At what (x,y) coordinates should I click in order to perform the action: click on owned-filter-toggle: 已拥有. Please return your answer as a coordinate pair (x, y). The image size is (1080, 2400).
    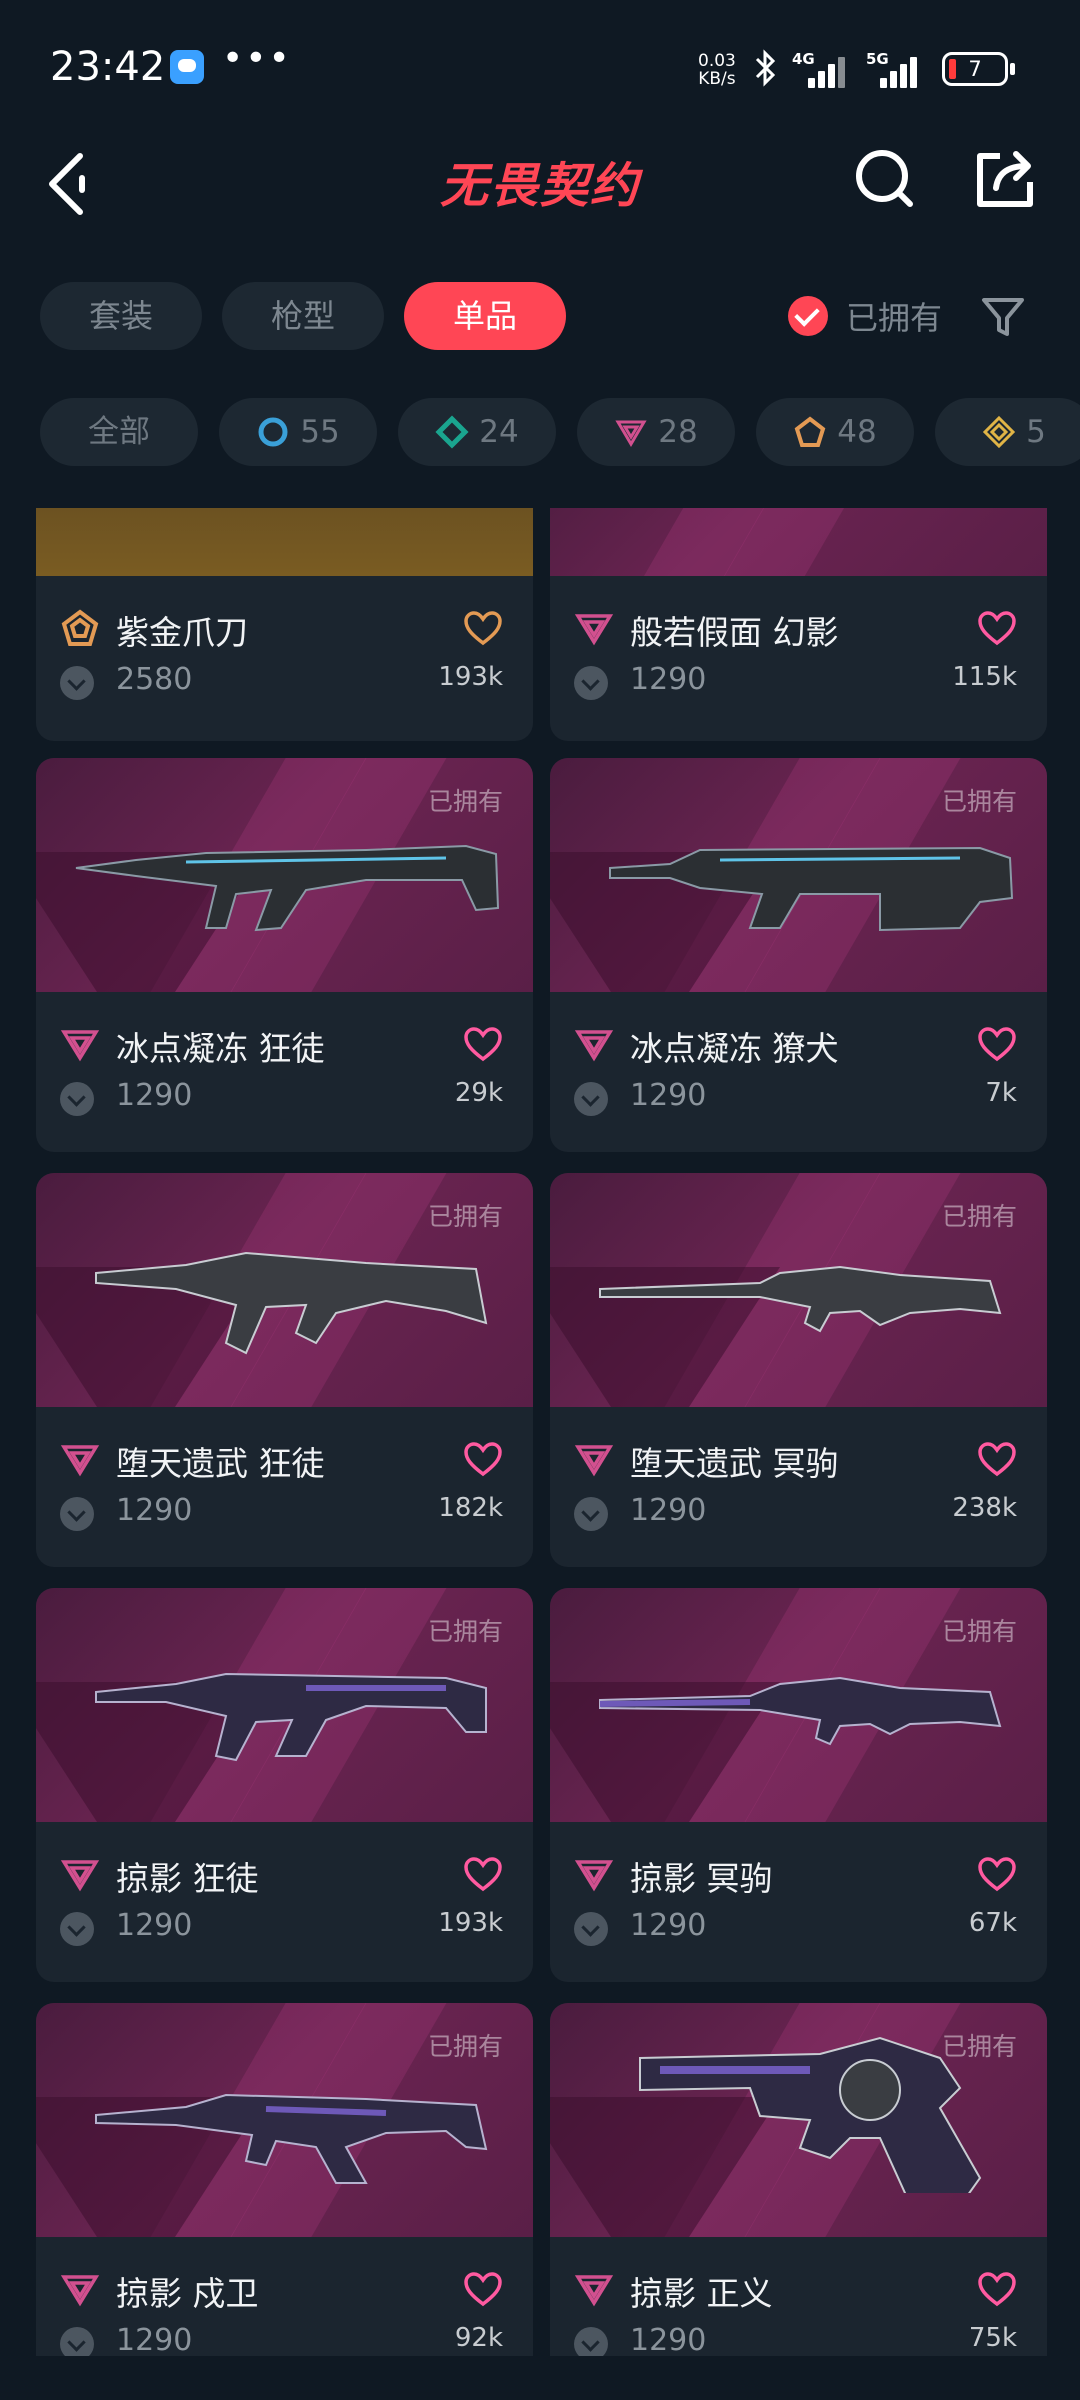
    Looking at the image, I should click on (865, 316).